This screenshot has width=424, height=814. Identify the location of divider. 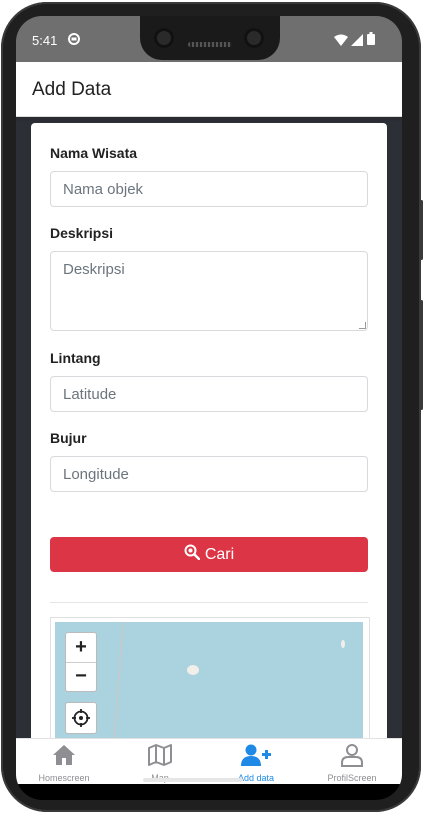
(209, 602).